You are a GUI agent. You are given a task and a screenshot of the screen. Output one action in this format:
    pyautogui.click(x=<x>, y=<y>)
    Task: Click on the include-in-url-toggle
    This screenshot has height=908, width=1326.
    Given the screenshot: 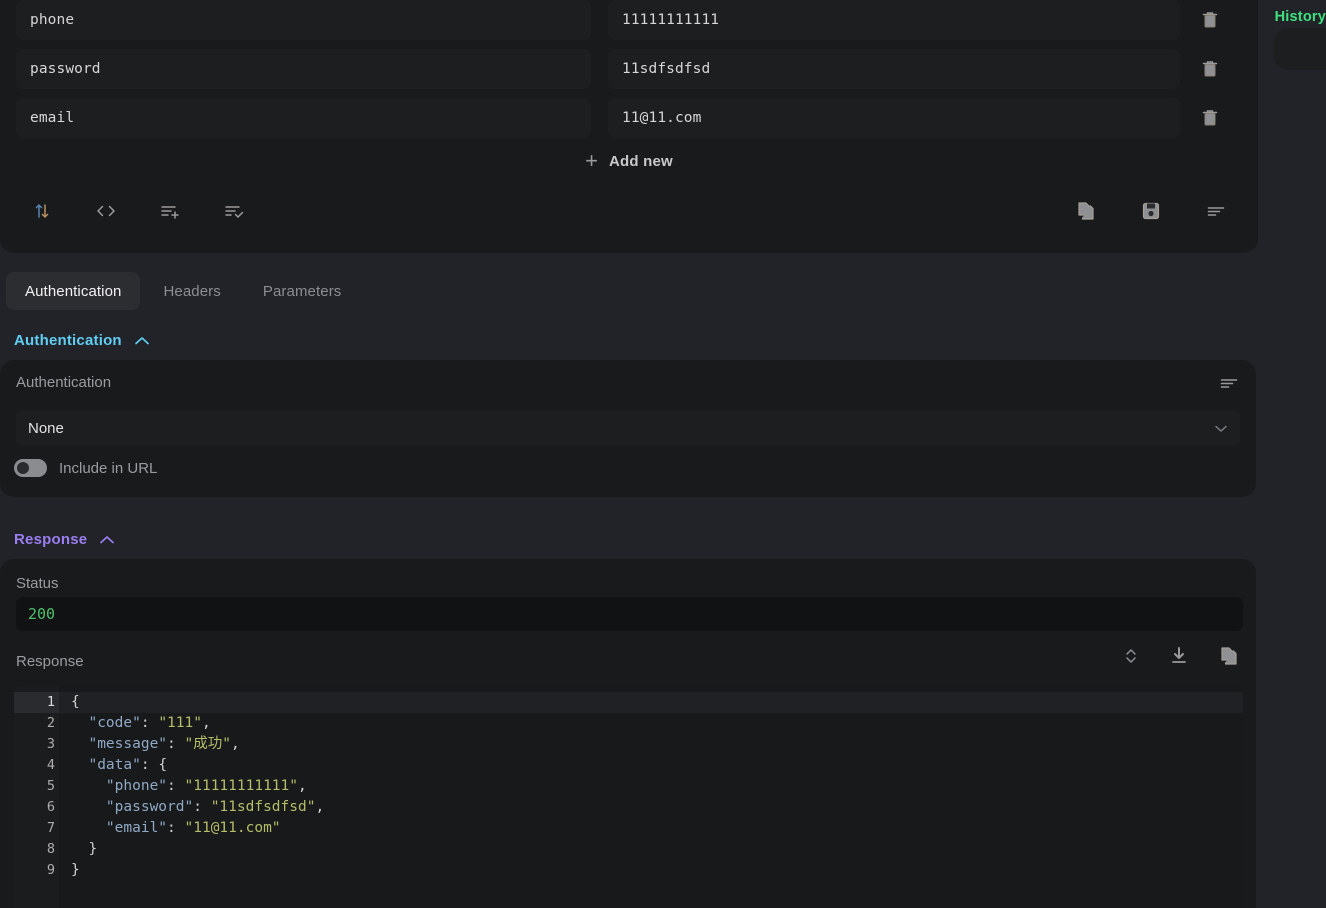 What is the action you would take?
    pyautogui.click(x=30, y=468)
    